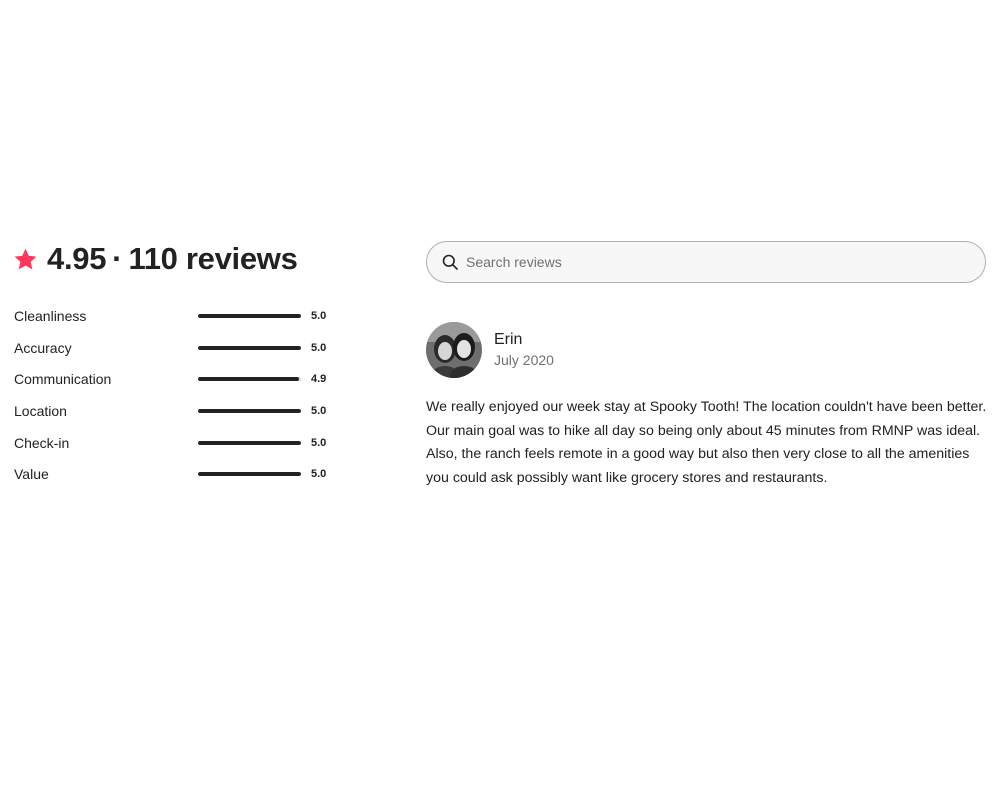 The height and width of the screenshot is (800, 1000). I want to click on rating-row-value: Value 5.0, so click(174, 474).